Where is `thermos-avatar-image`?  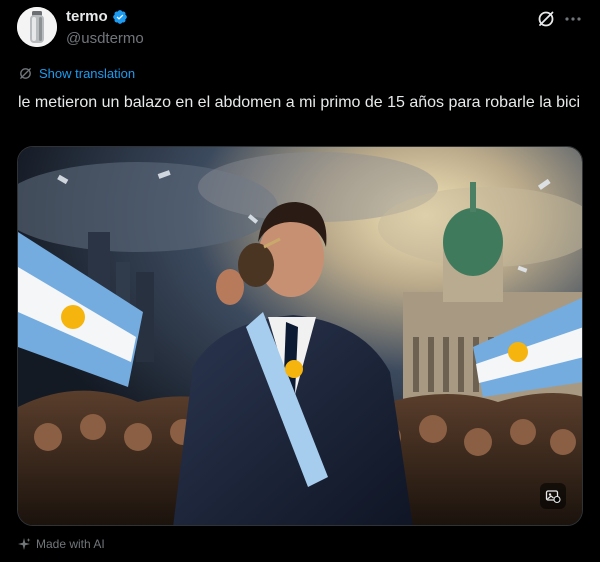
thermos-avatar-image is located at coordinates (37, 27).